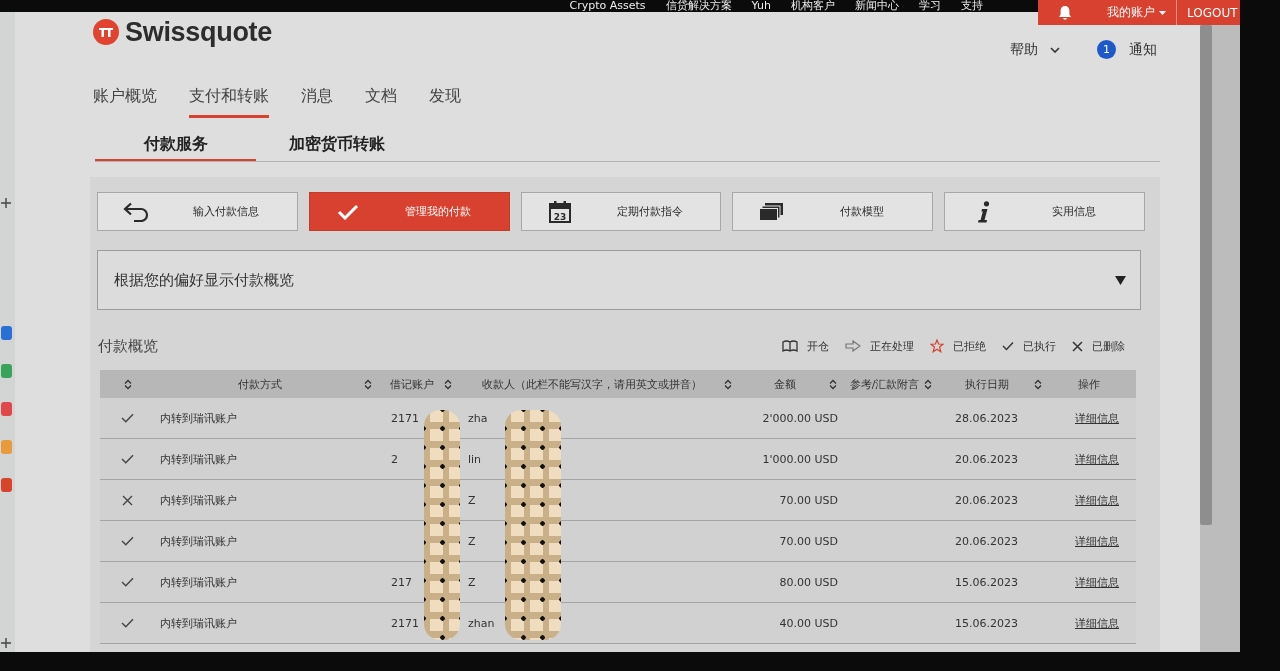 The image size is (1280, 671). What do you see at coordinates (877, 6) in the screenshot?
I see `top-nav-link: 新闻中心` at bounding box center [877, 6].